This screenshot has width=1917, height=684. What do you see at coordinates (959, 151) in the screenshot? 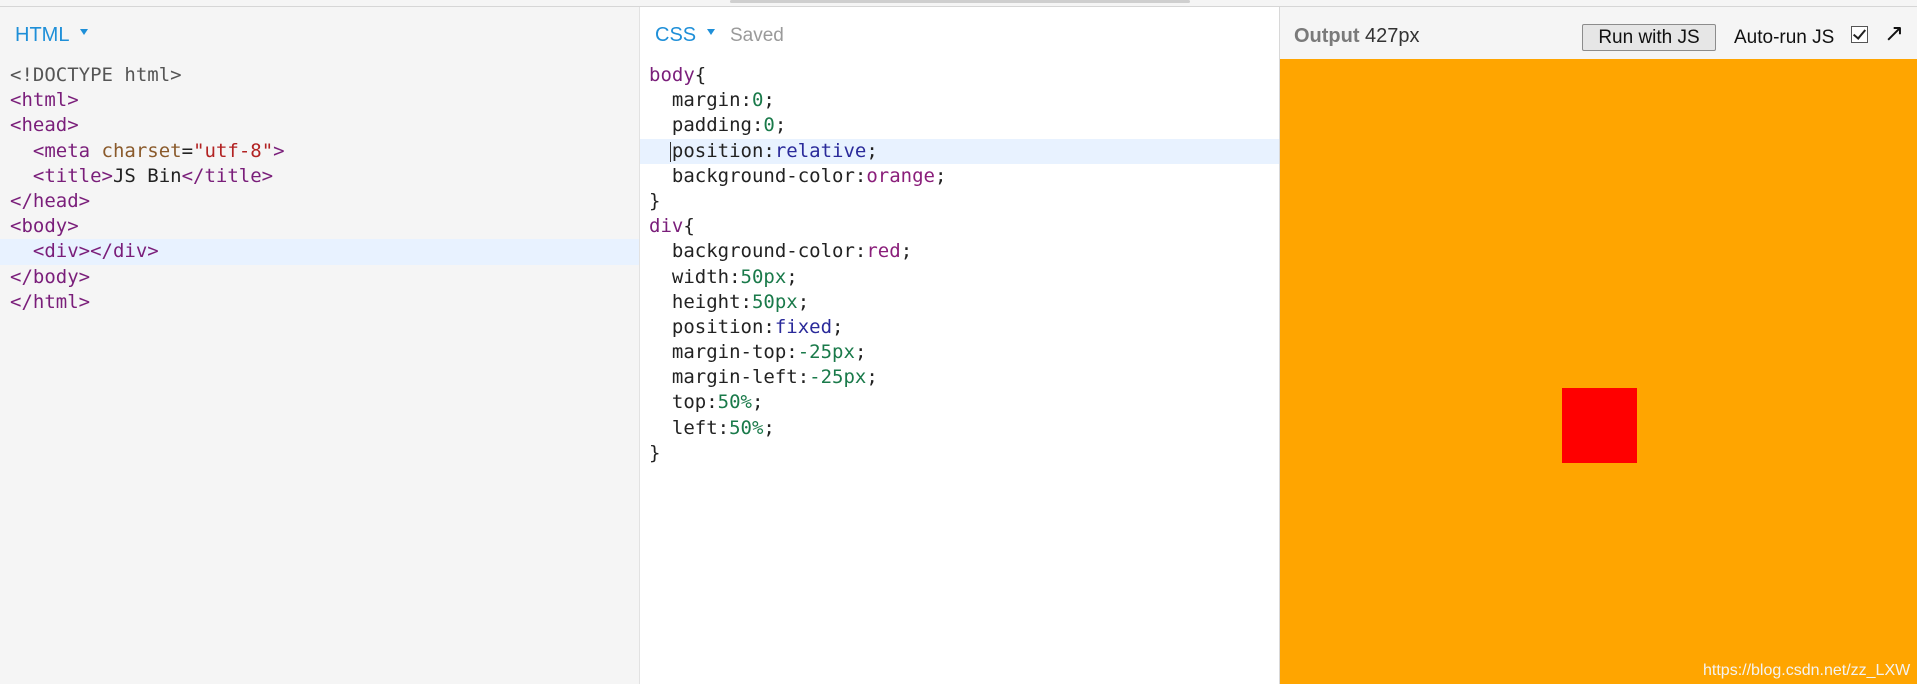
I see `code-line: position:relative;` at bounding box center [959, 151].